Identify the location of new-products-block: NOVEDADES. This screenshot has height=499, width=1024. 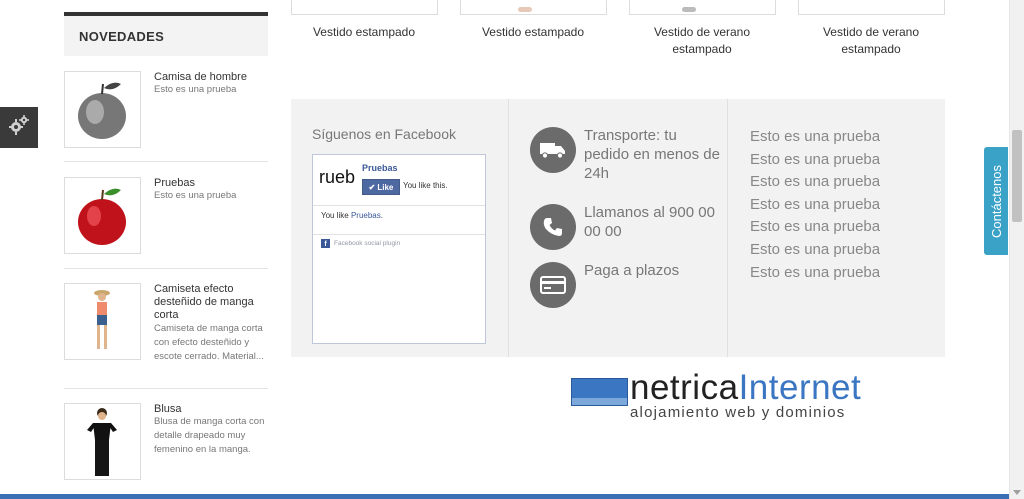
(166, 34).